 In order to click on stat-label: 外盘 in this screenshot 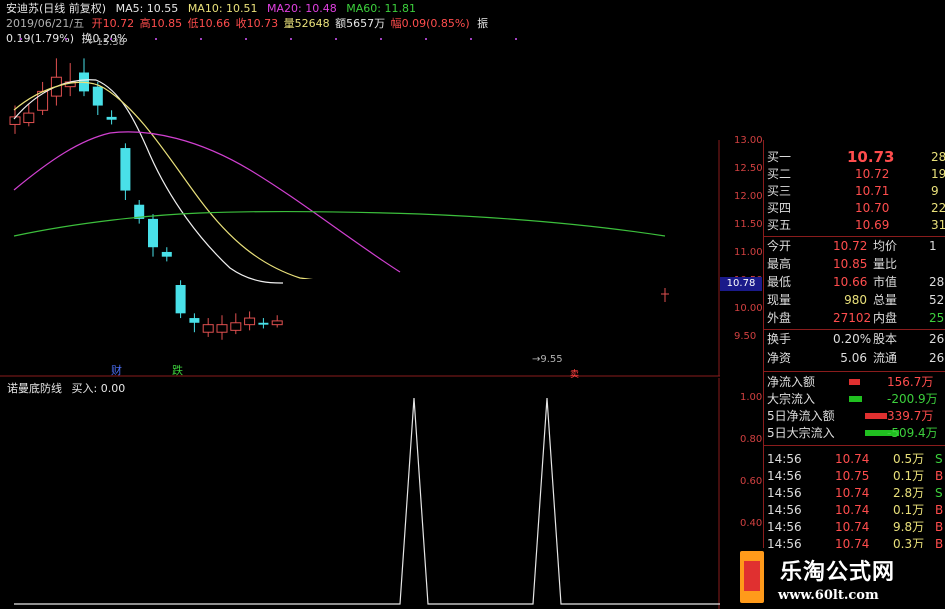, I will do `click(779, 318)`.